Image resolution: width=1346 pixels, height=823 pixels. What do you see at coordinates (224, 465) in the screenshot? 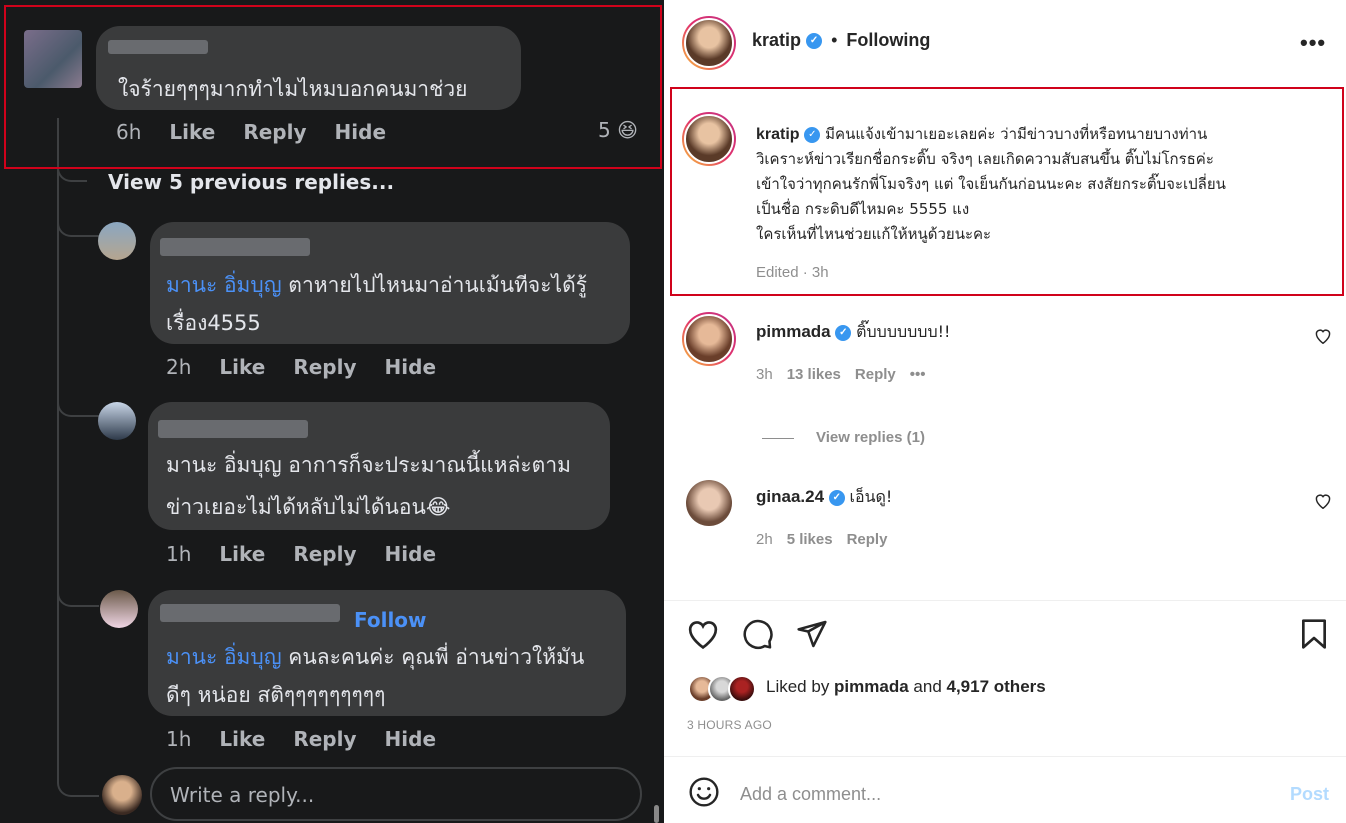
I see `mention-text: มานะ อิ่มบุญ` at bounding box center [224, 465].